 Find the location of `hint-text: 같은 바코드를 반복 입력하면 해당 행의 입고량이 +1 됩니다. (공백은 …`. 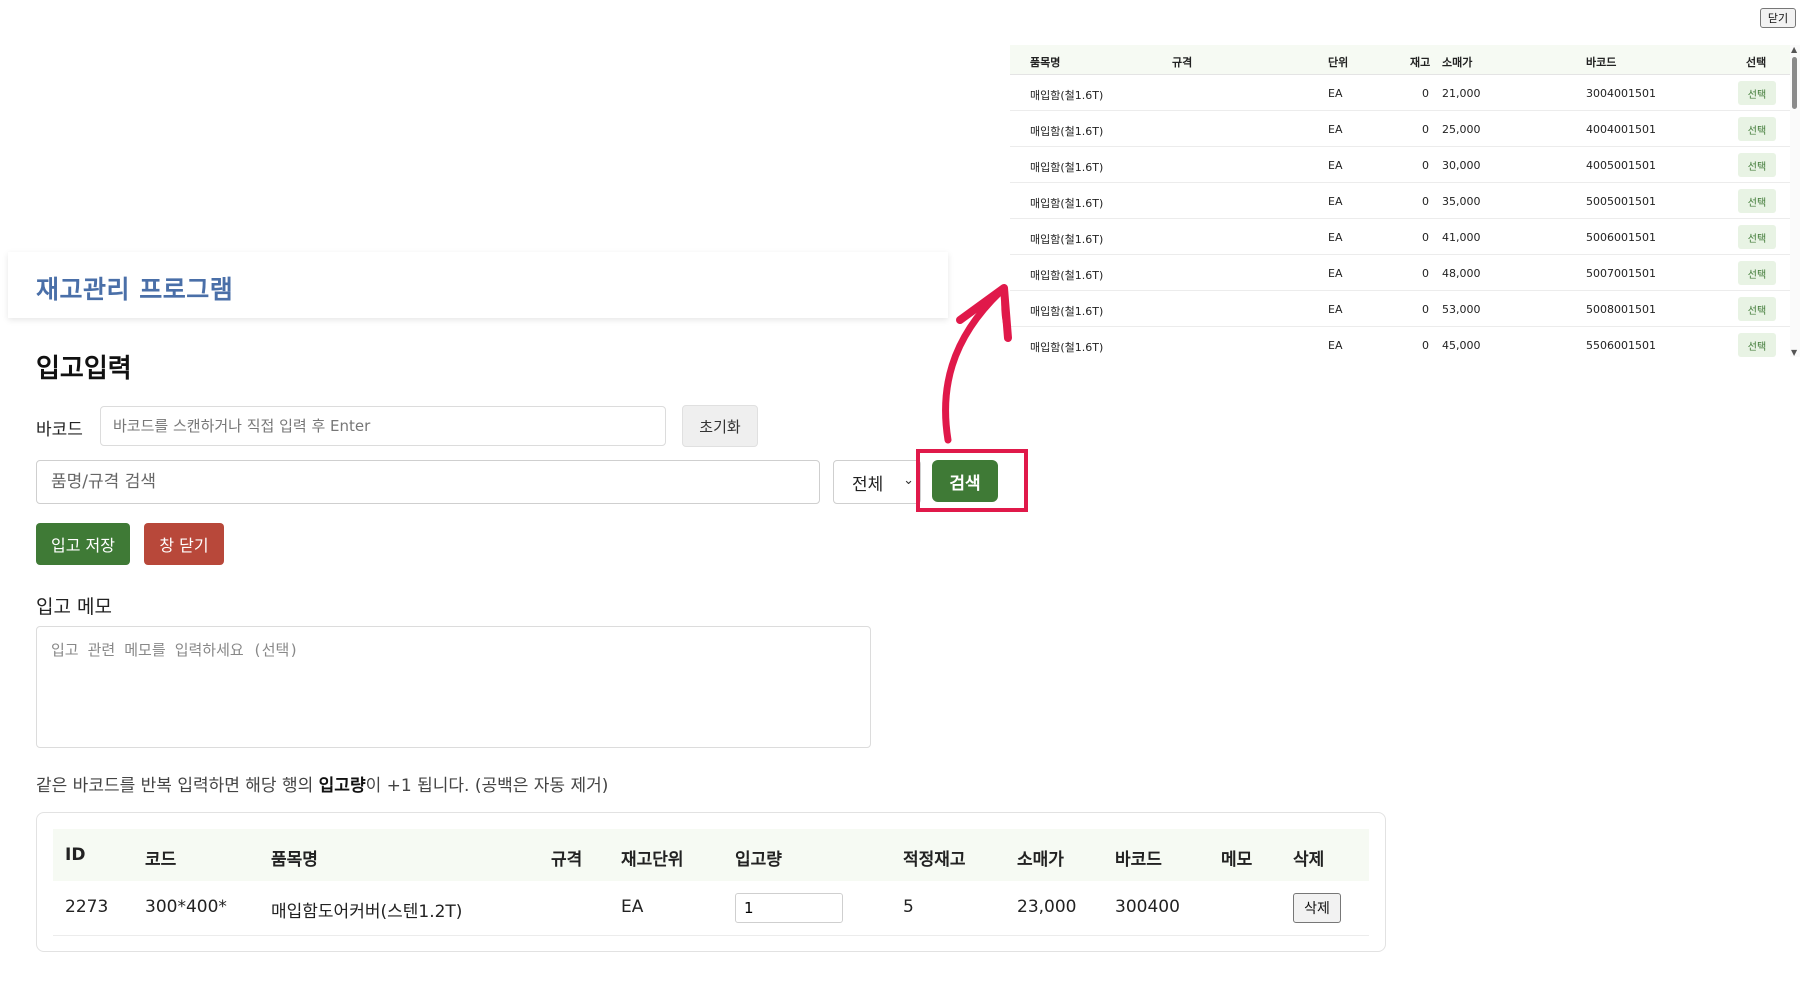

hint-text: 같은 바코드를 반복 입력하면 해당 행의 입고량이 +1 됩니다. (공백은 … is located at coordinates (322, 783).